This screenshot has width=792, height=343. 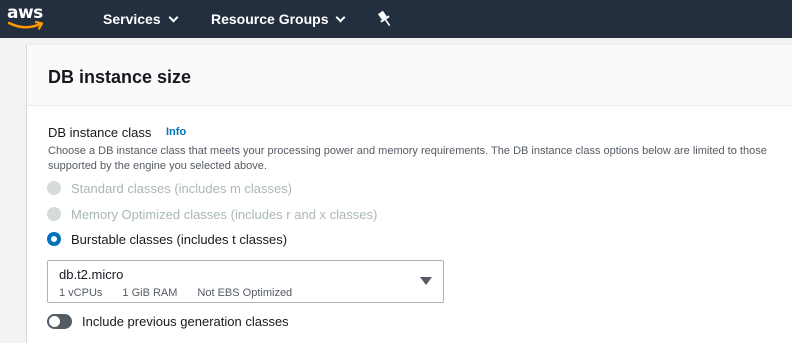 What do you see at coordinates (54, 321) in the screenshot?
I see `toggle-knob` at bounding box center [54, 321].